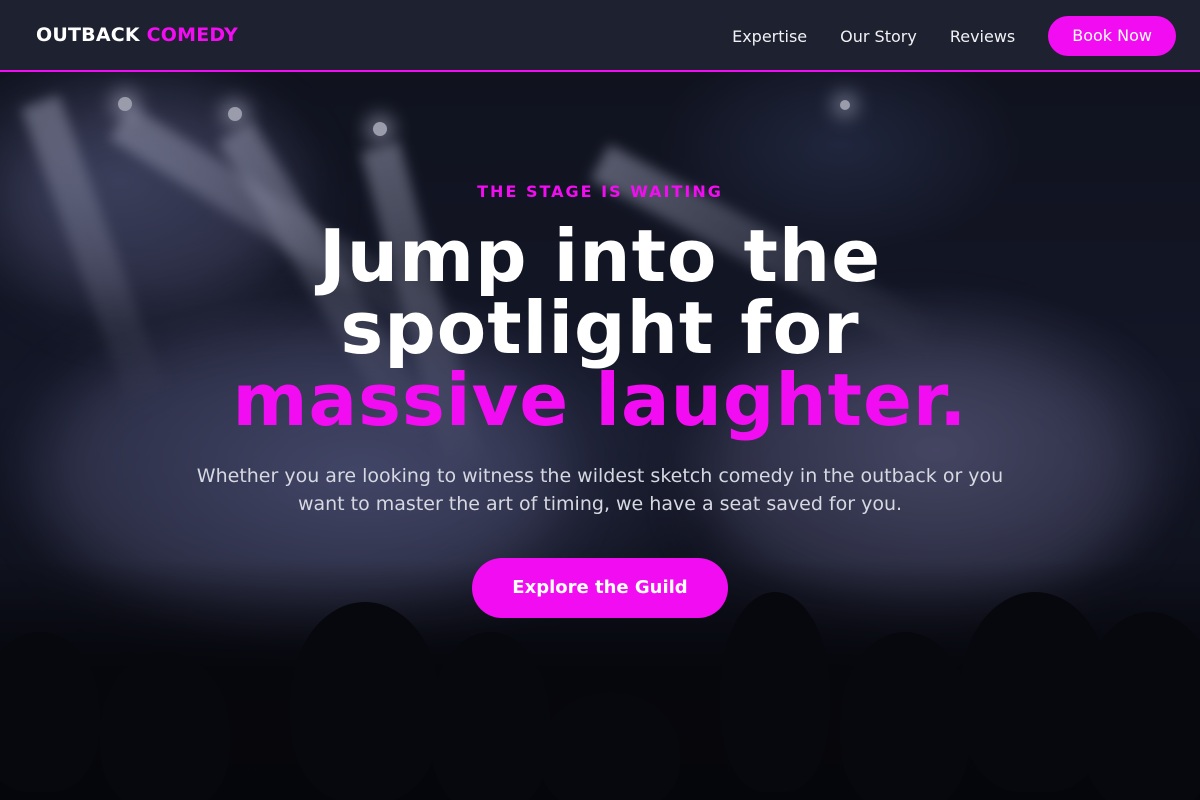  What do you see at coordinates (192, 35) in the screenshot?
I see `brand-name-accent: COMEDY` at bounding box center [192, 35].